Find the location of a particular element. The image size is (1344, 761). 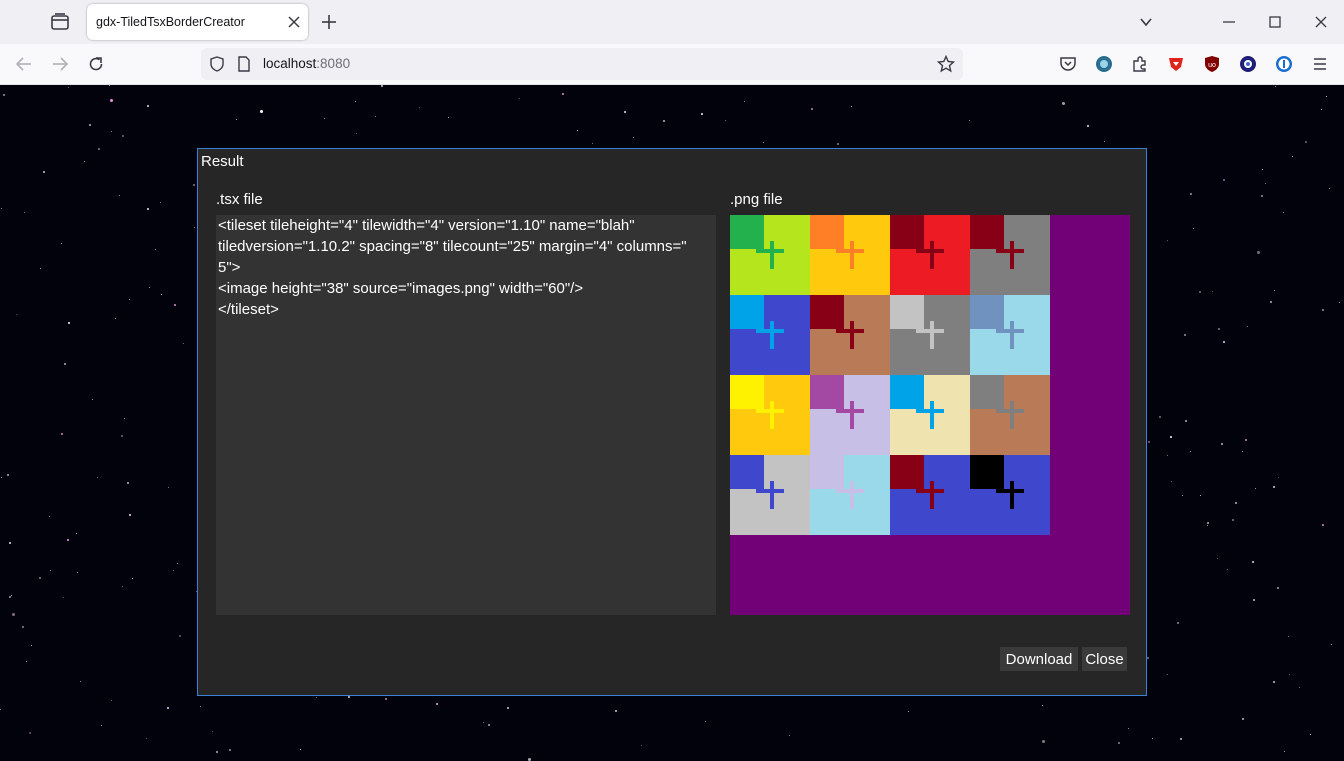

browser-tab-bar: gdx-TiledTsxBorderCreator is located at coordinates (672, 22).